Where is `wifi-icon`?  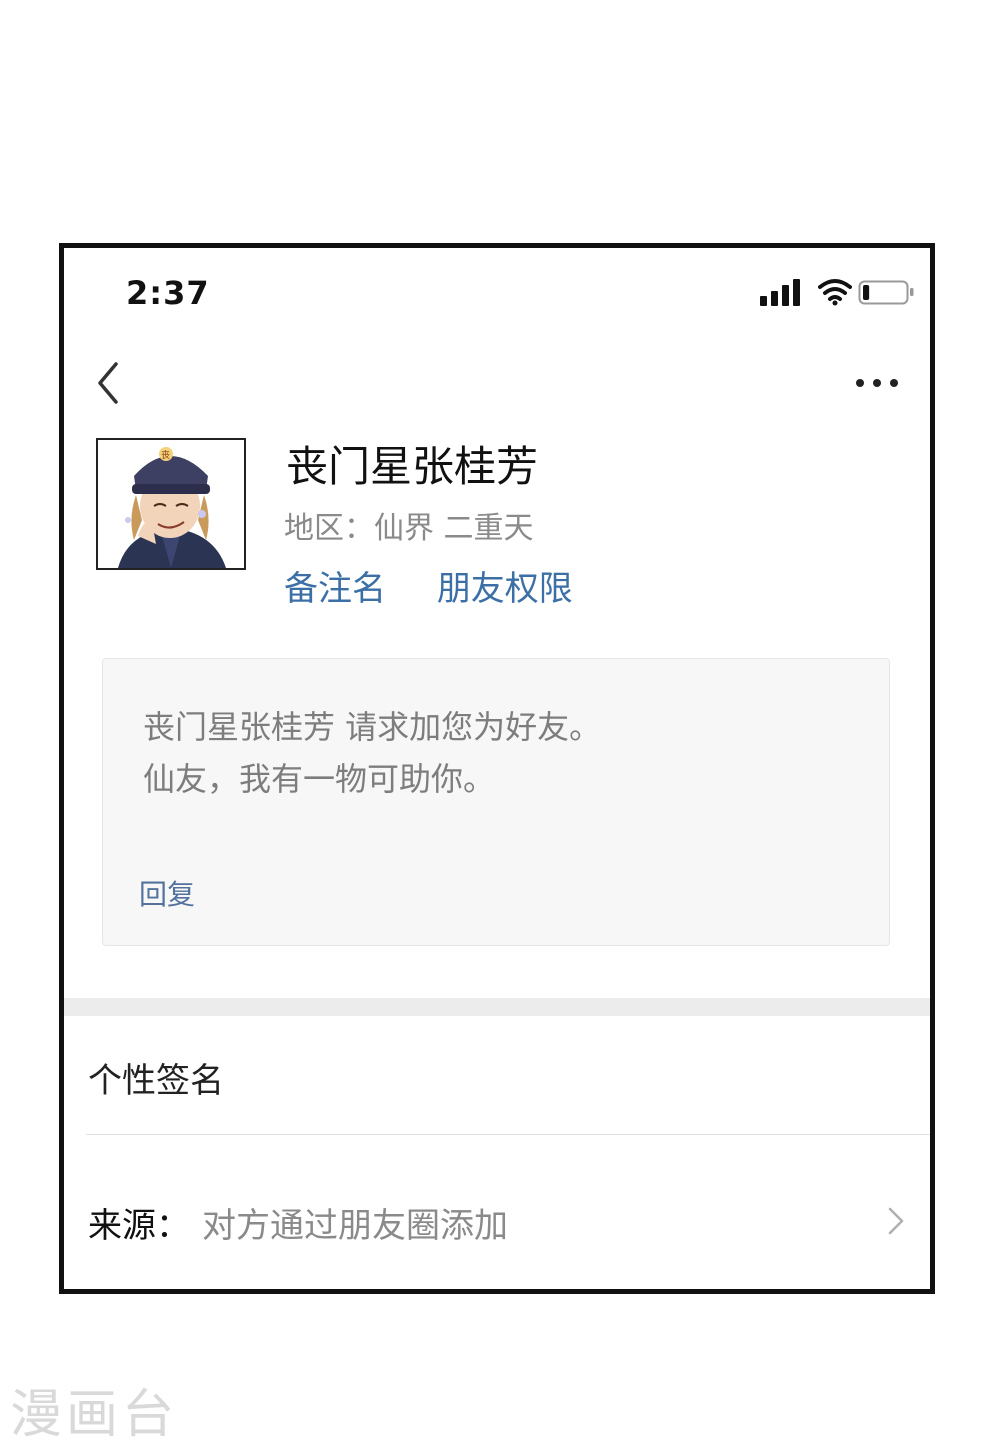
wifi-icon is located at coordinates (835, 292).